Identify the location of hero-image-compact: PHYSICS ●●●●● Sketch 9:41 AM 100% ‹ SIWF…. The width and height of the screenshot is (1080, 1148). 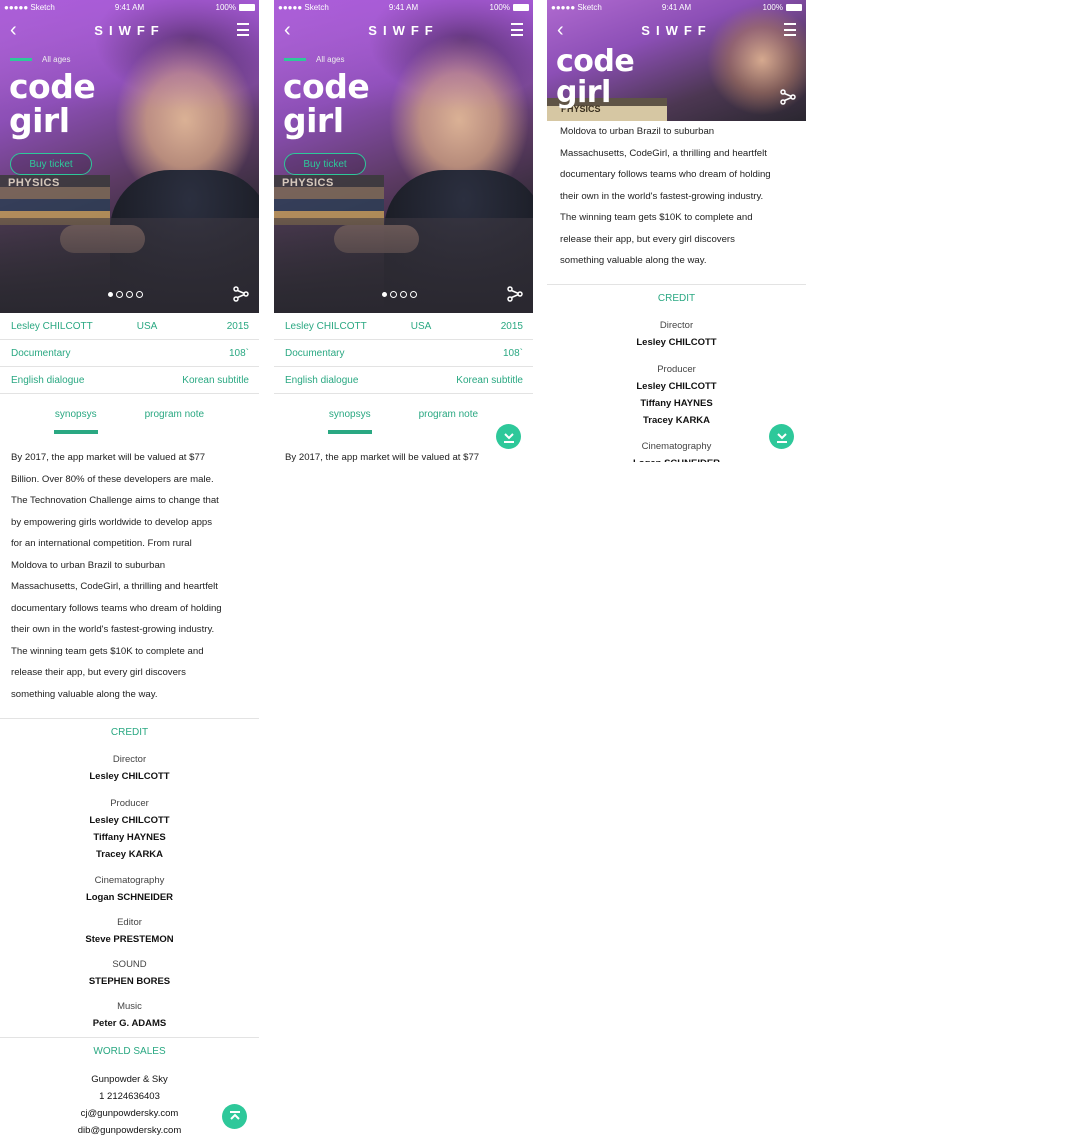
(676, 60).